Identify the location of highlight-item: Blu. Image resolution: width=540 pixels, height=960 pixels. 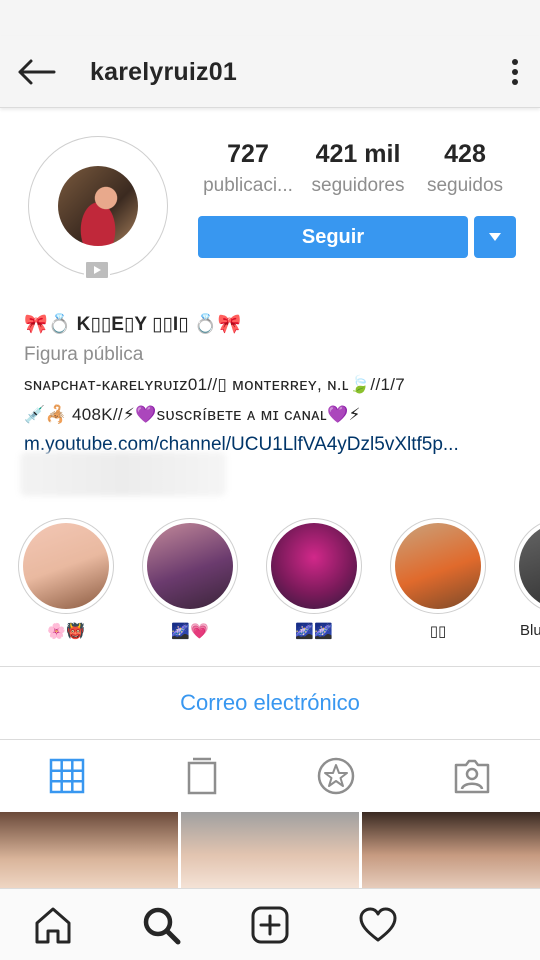
(527, 580).